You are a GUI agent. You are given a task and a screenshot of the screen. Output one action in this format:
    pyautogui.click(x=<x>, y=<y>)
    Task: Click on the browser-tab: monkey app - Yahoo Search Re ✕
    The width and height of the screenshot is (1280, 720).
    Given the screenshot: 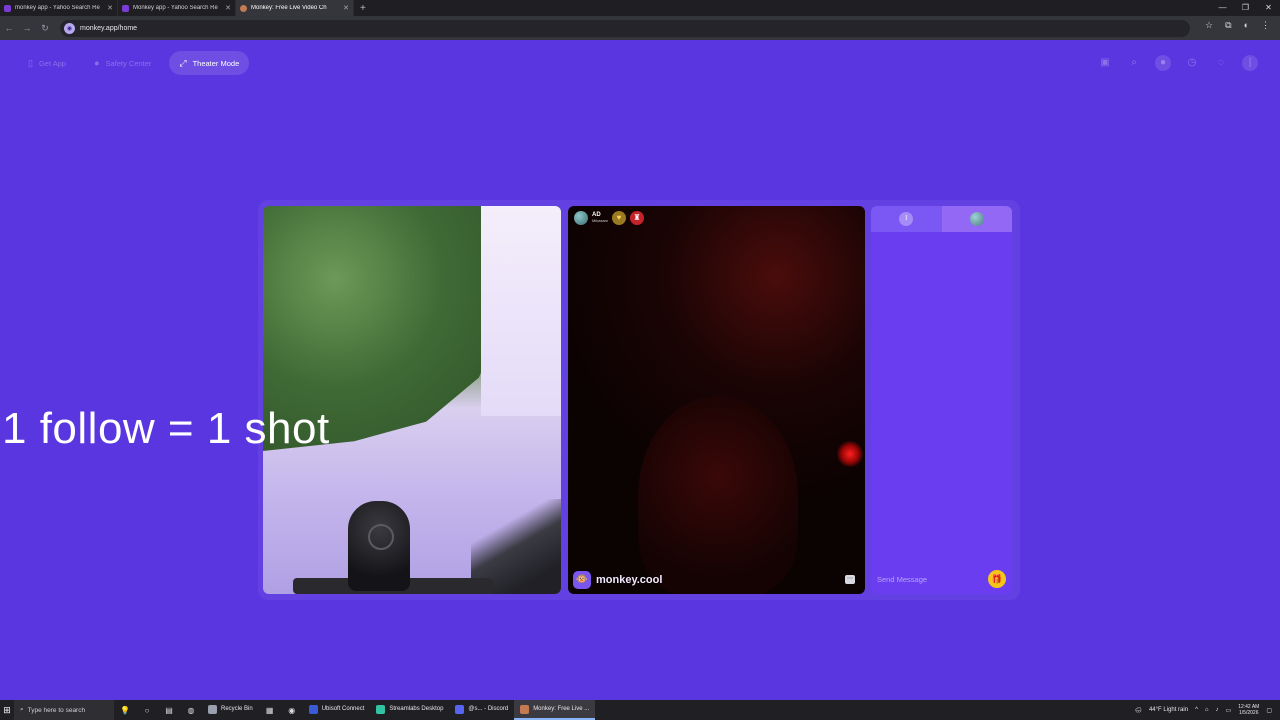 What is the action you would take?
    pyautogui.click(x=59, y=8)
    